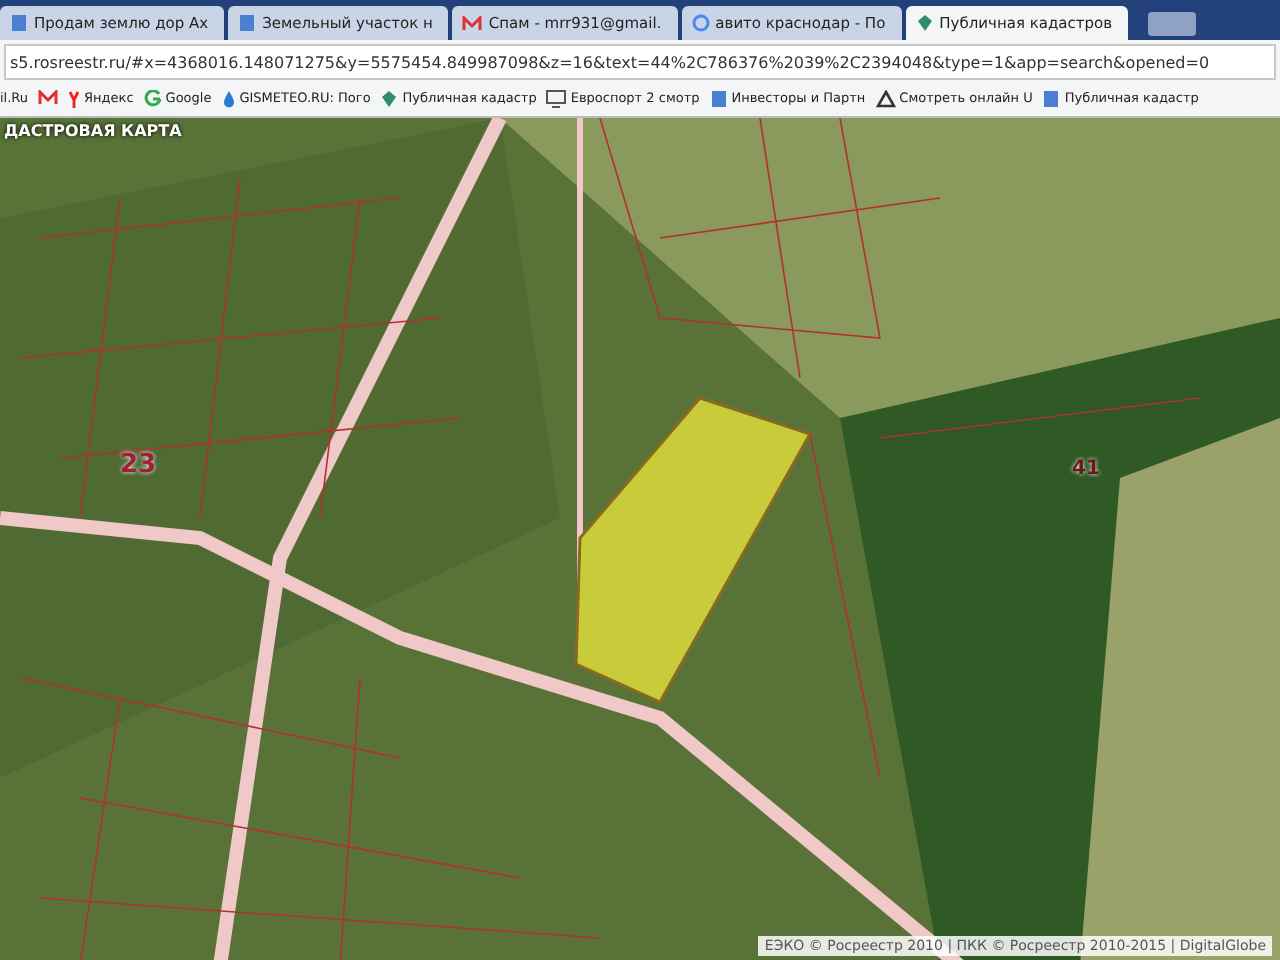 This screenshot has height=960, width=1280. Describe the element at coordinates (93, 131) in the screenshot. I see `map-title: ДАСТРОВАЯ КАРТА` at that location.